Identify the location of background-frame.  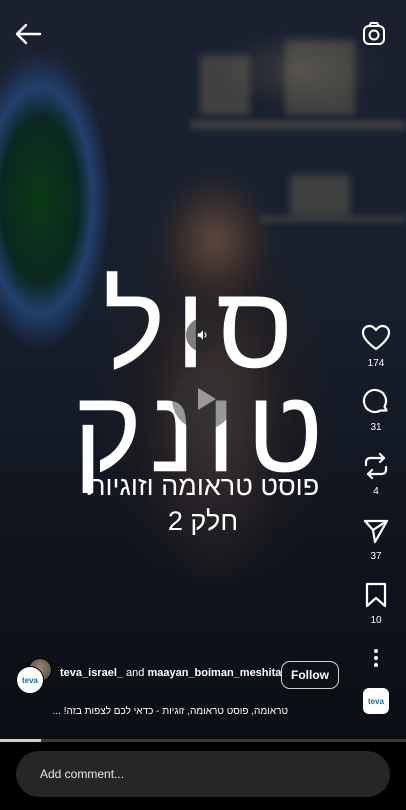
(320, 77).